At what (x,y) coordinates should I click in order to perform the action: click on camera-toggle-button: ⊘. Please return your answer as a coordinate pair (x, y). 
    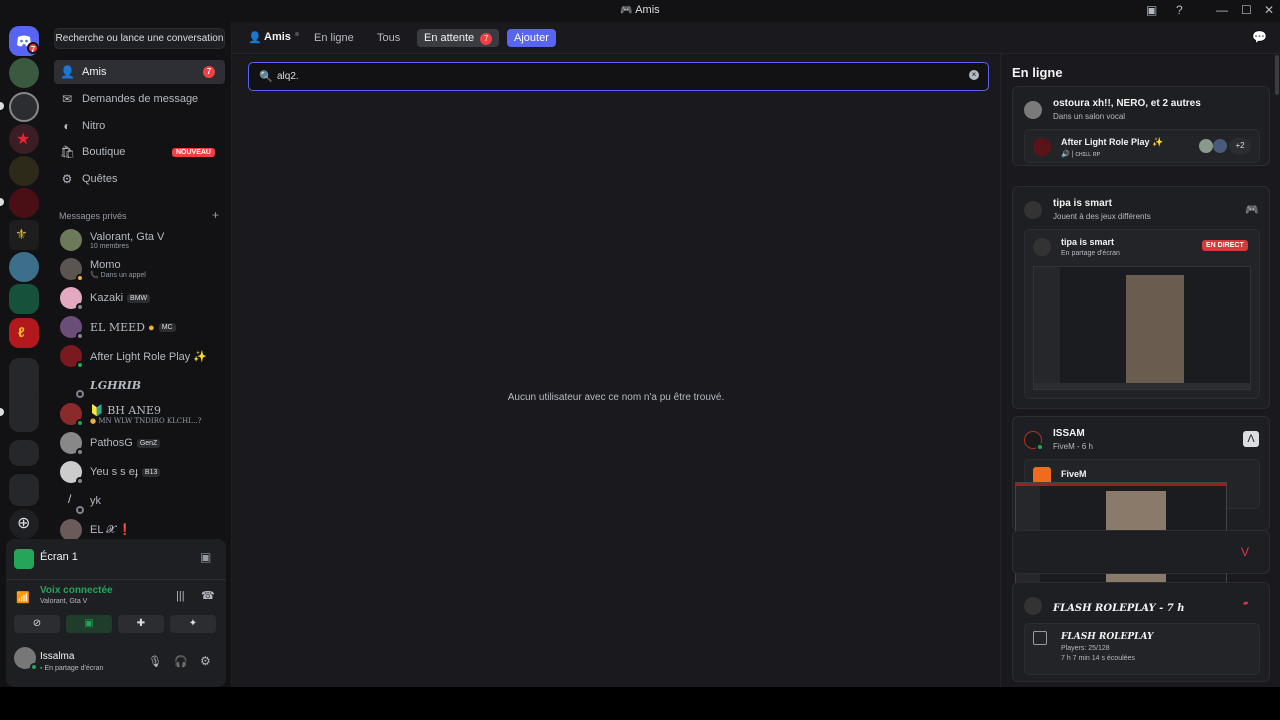
    Looking at the image, I should click on (37, 624).